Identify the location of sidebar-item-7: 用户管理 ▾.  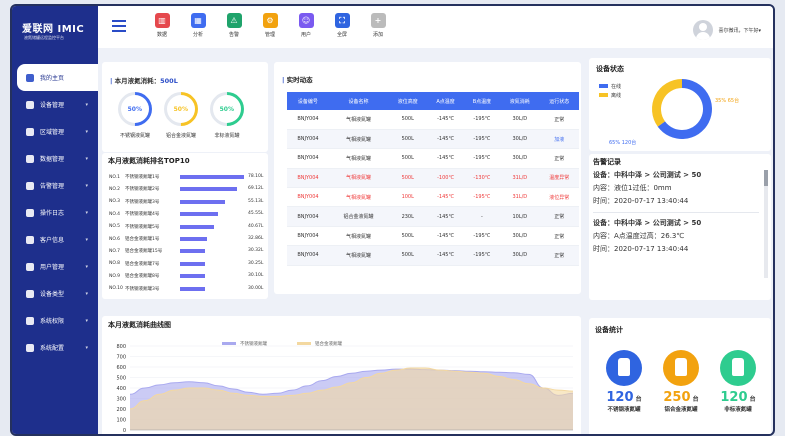
(55, 266).